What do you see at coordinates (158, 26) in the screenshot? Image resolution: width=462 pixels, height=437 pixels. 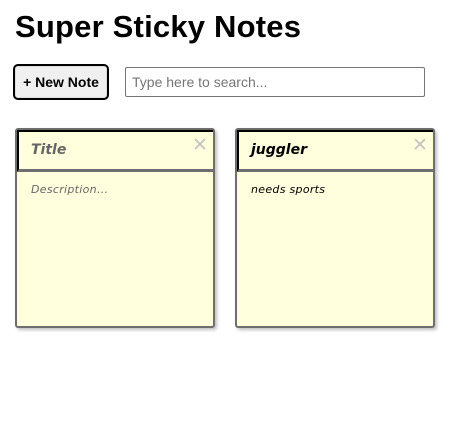 I see `page-title: Super Sticky Notes` at bounding box center [158, 26].